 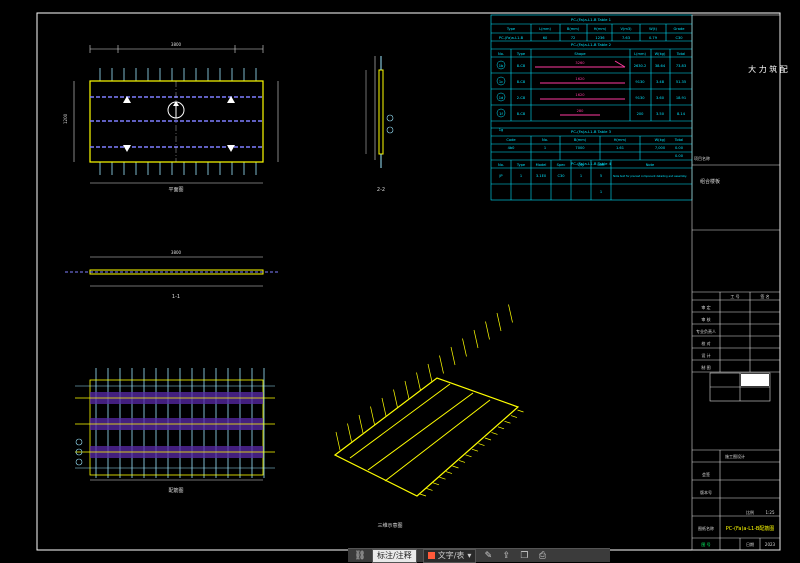 I want to click on table-cell: 7000, so click(x=580, y=148).